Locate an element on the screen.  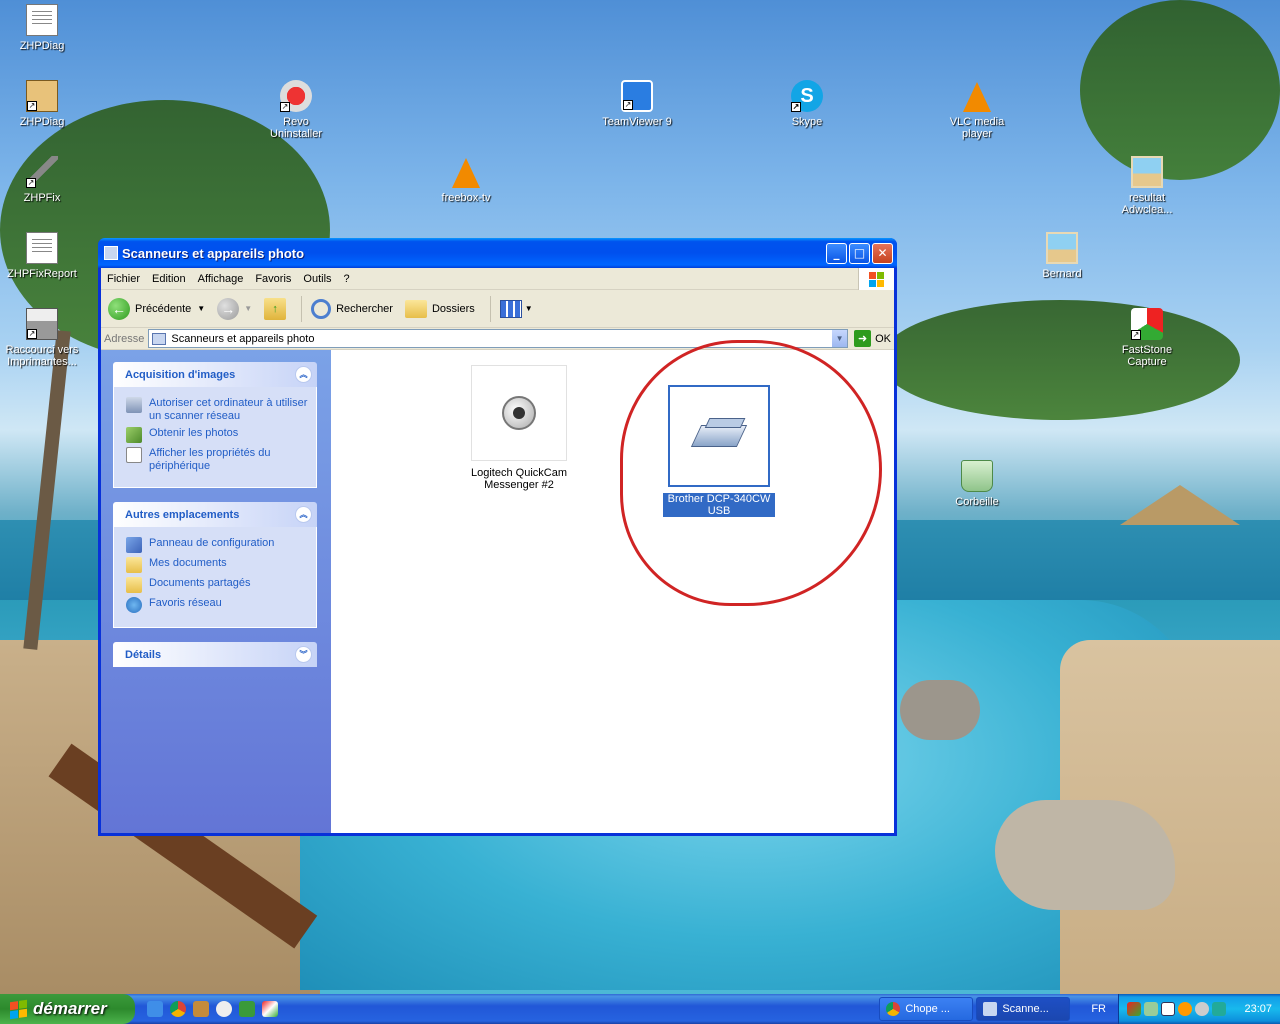
task-link-properties: Afficher les propriétés du périphérique is located at coordinates (217, 460).